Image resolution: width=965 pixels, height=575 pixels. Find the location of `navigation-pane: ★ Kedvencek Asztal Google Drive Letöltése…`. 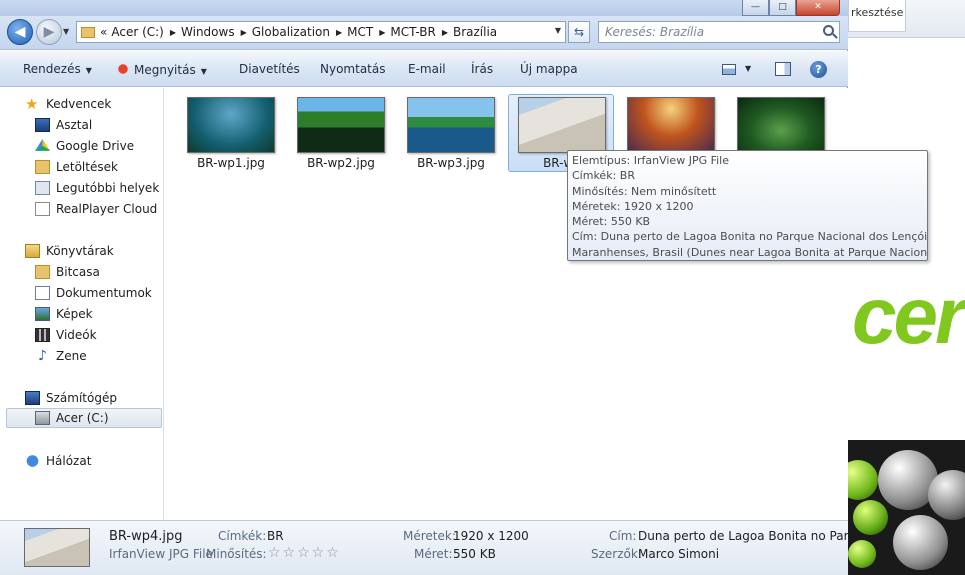

navigation-pane: ★ Kedvencek Asztal Google Drive Letöltése… is located at coordinates (82, 304).